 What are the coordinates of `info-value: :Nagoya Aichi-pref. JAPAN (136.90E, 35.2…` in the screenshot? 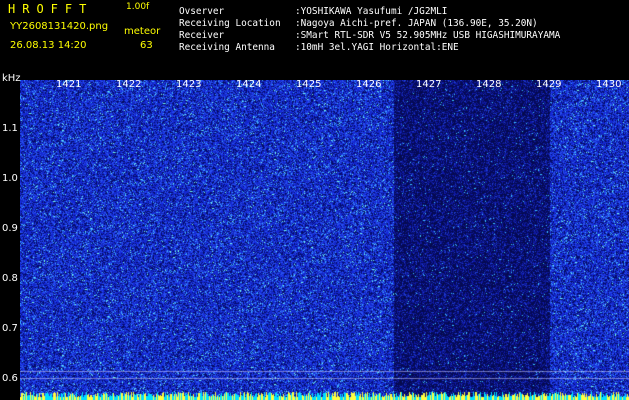 It's located at (416, 23).